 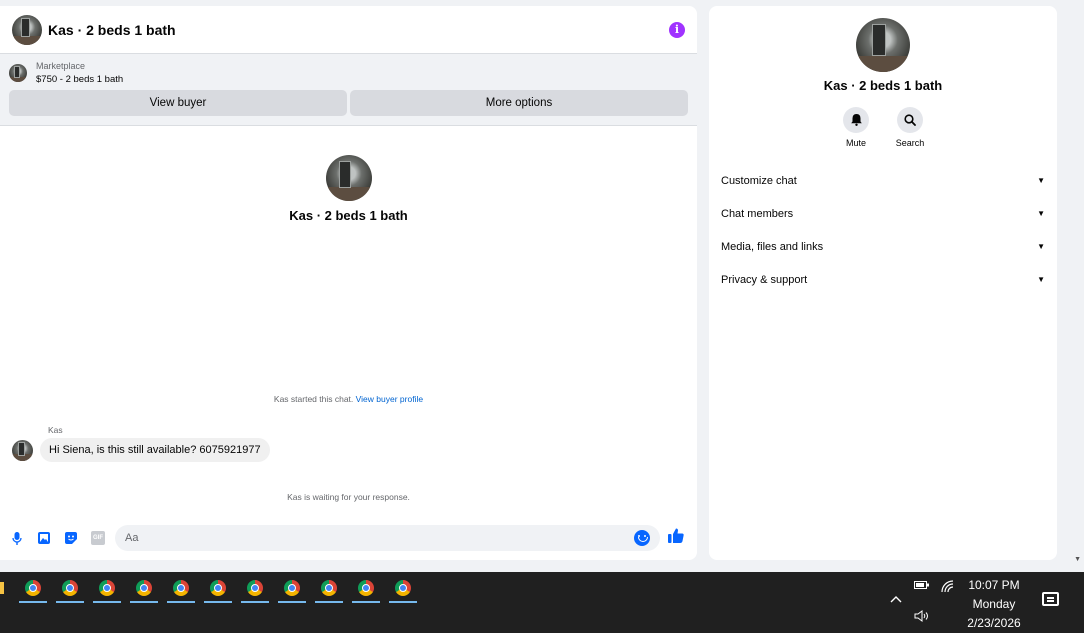 I want to click on section-label: Media, files and links, so click(x=772, y=246).